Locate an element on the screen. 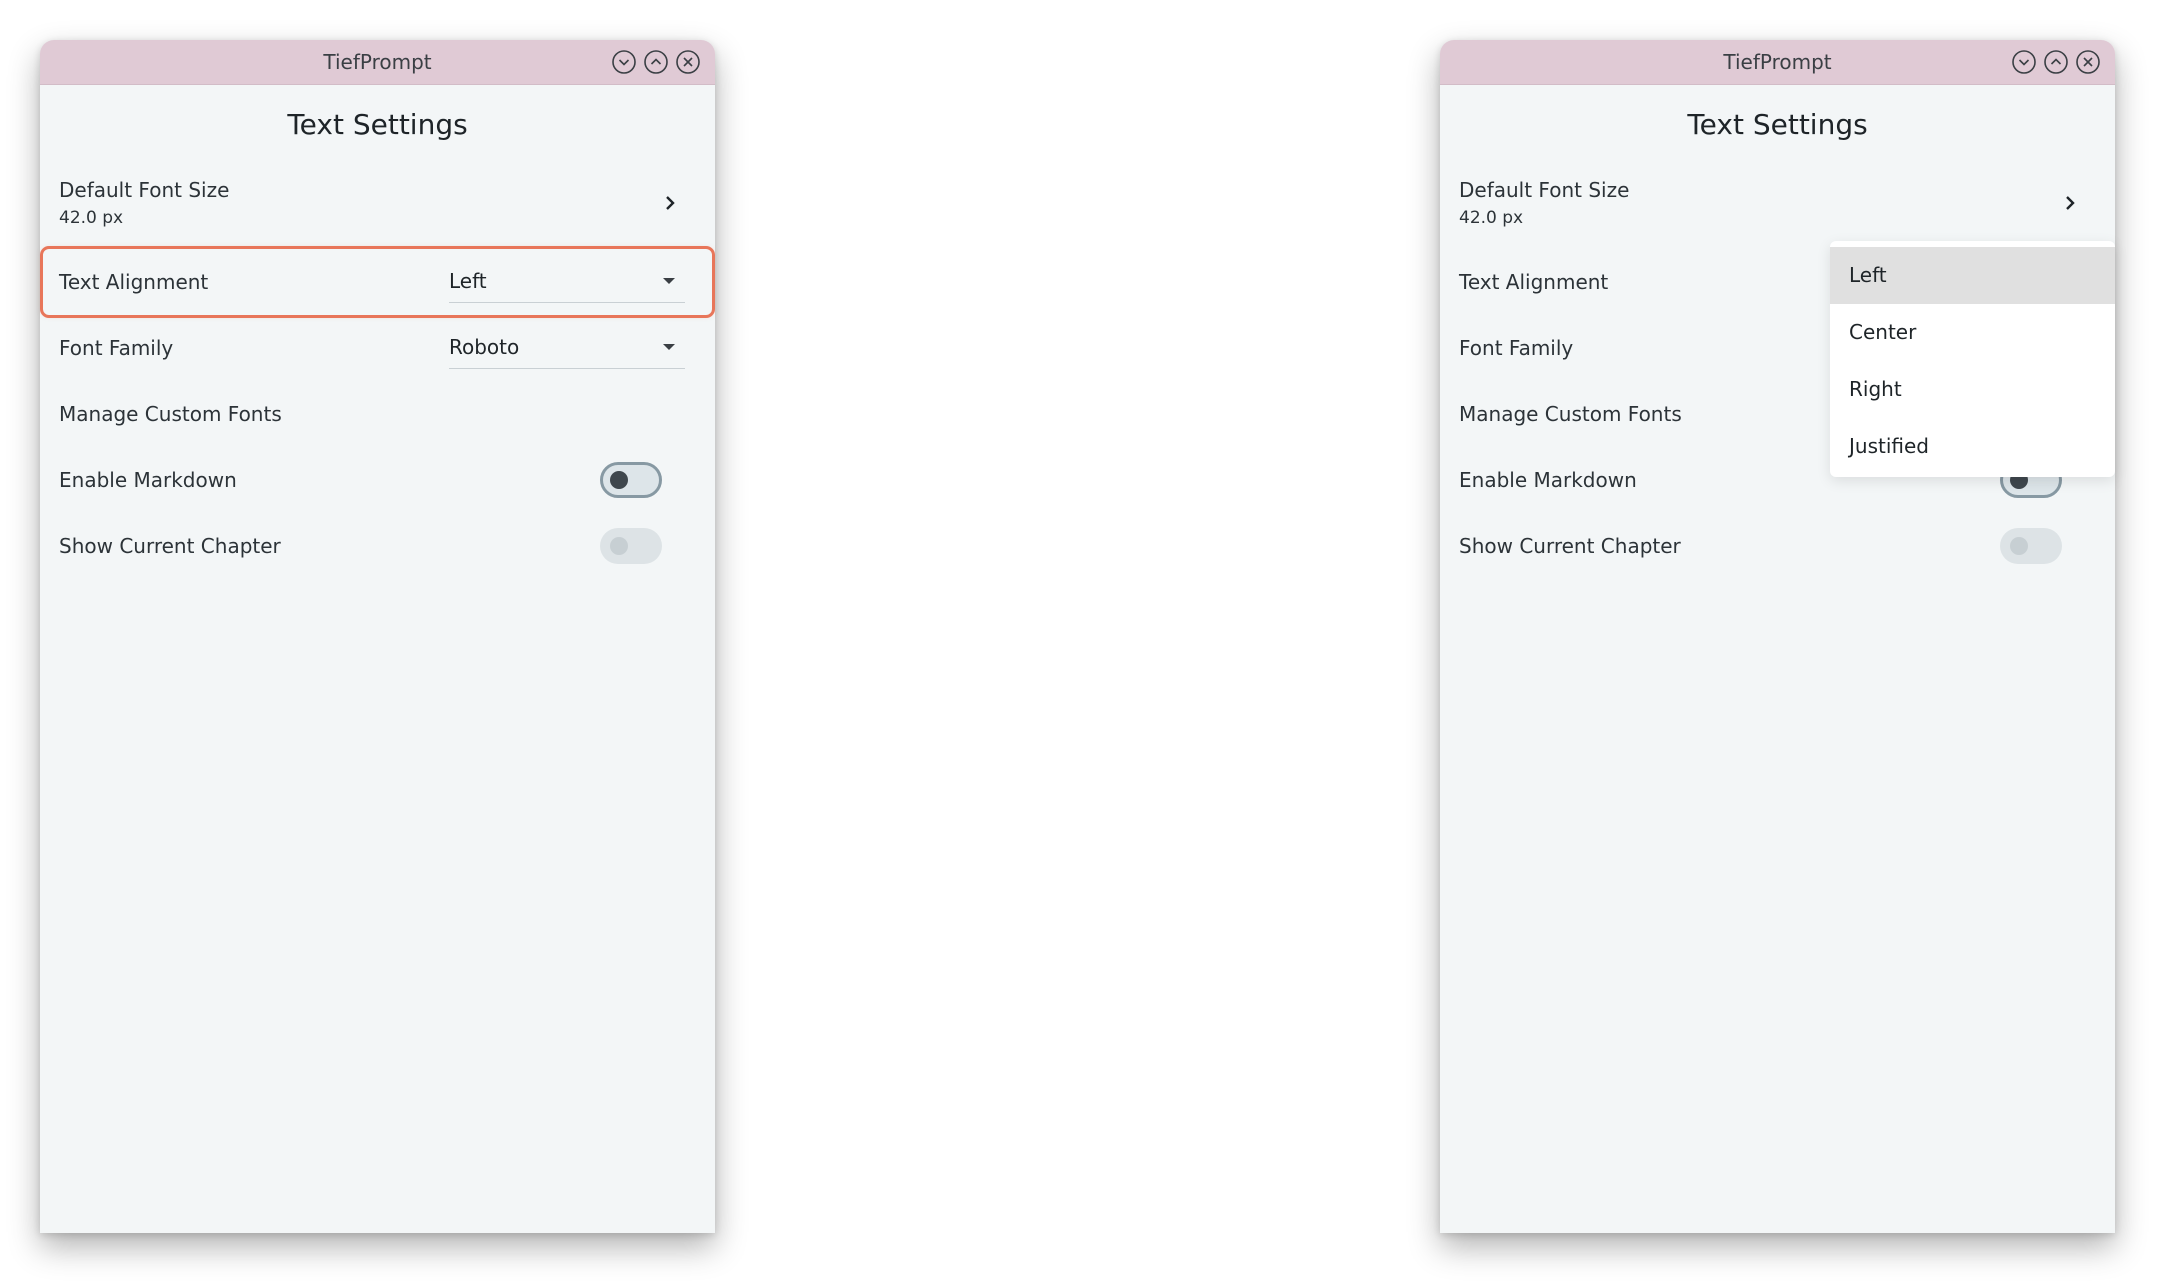  dropdown-option-right: Right is located at coordinates (1972, 389).